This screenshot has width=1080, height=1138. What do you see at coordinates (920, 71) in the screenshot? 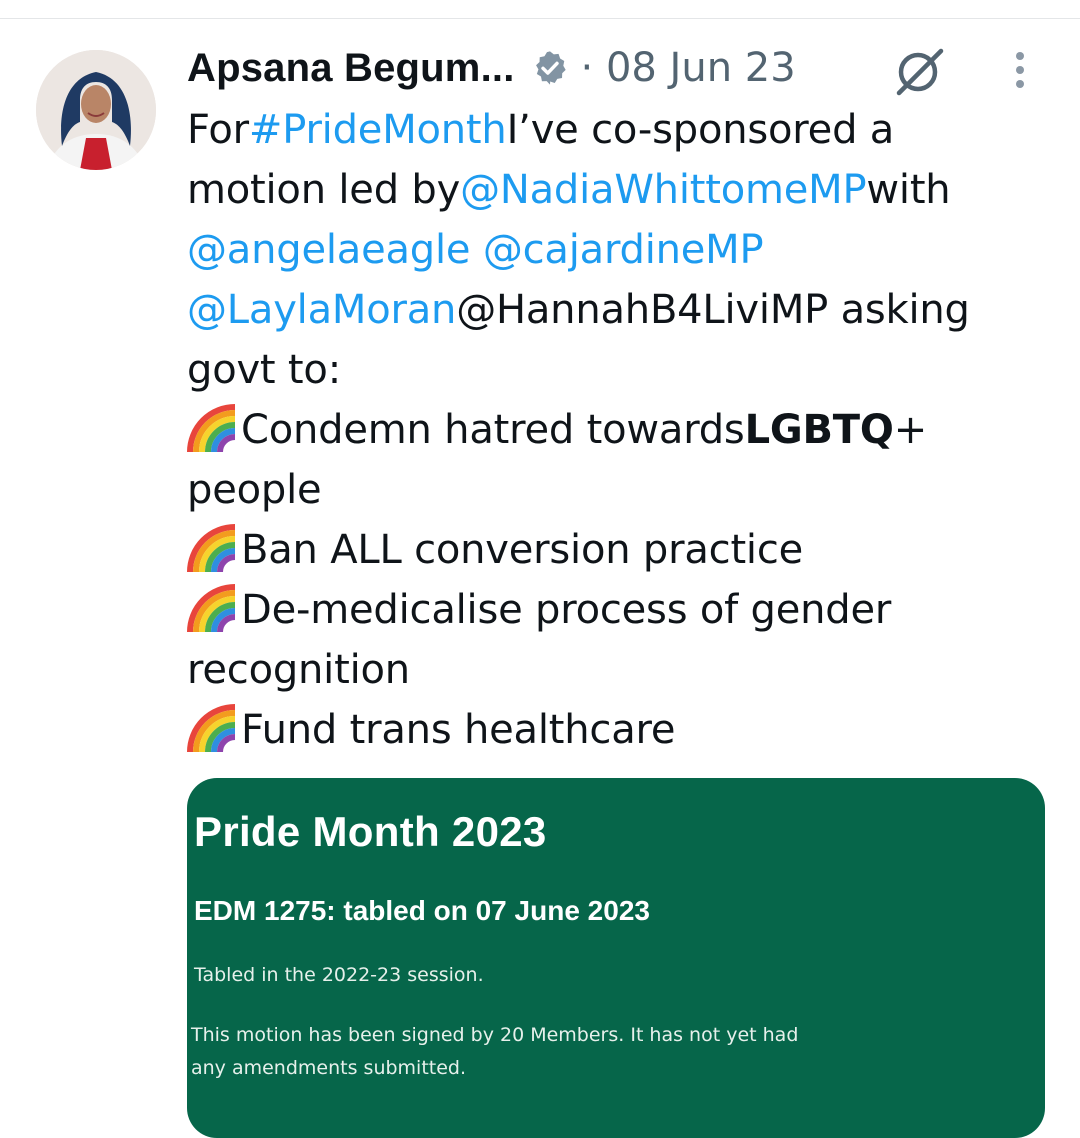
I see `grok-icon` at bounding box center [920, 71].